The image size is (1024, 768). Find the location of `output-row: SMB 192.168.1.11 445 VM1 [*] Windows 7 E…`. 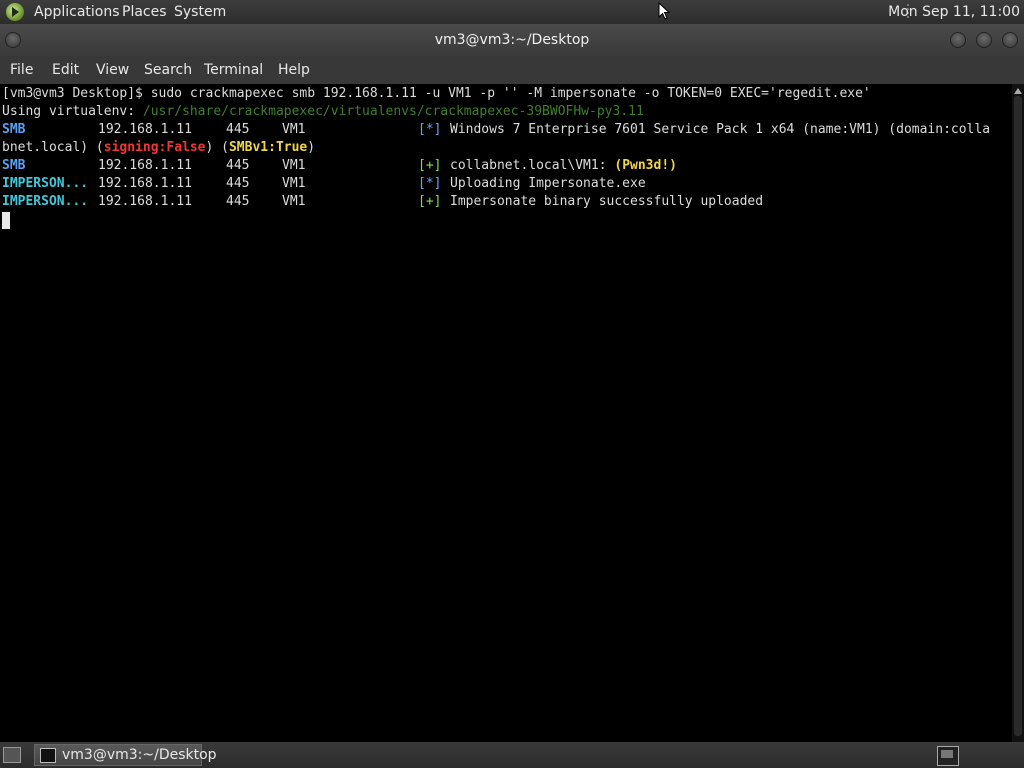

output-row: SMB 192.168.1.11 445 VM1 [*] Windows 7 E… is located at coordinates (506, 130).